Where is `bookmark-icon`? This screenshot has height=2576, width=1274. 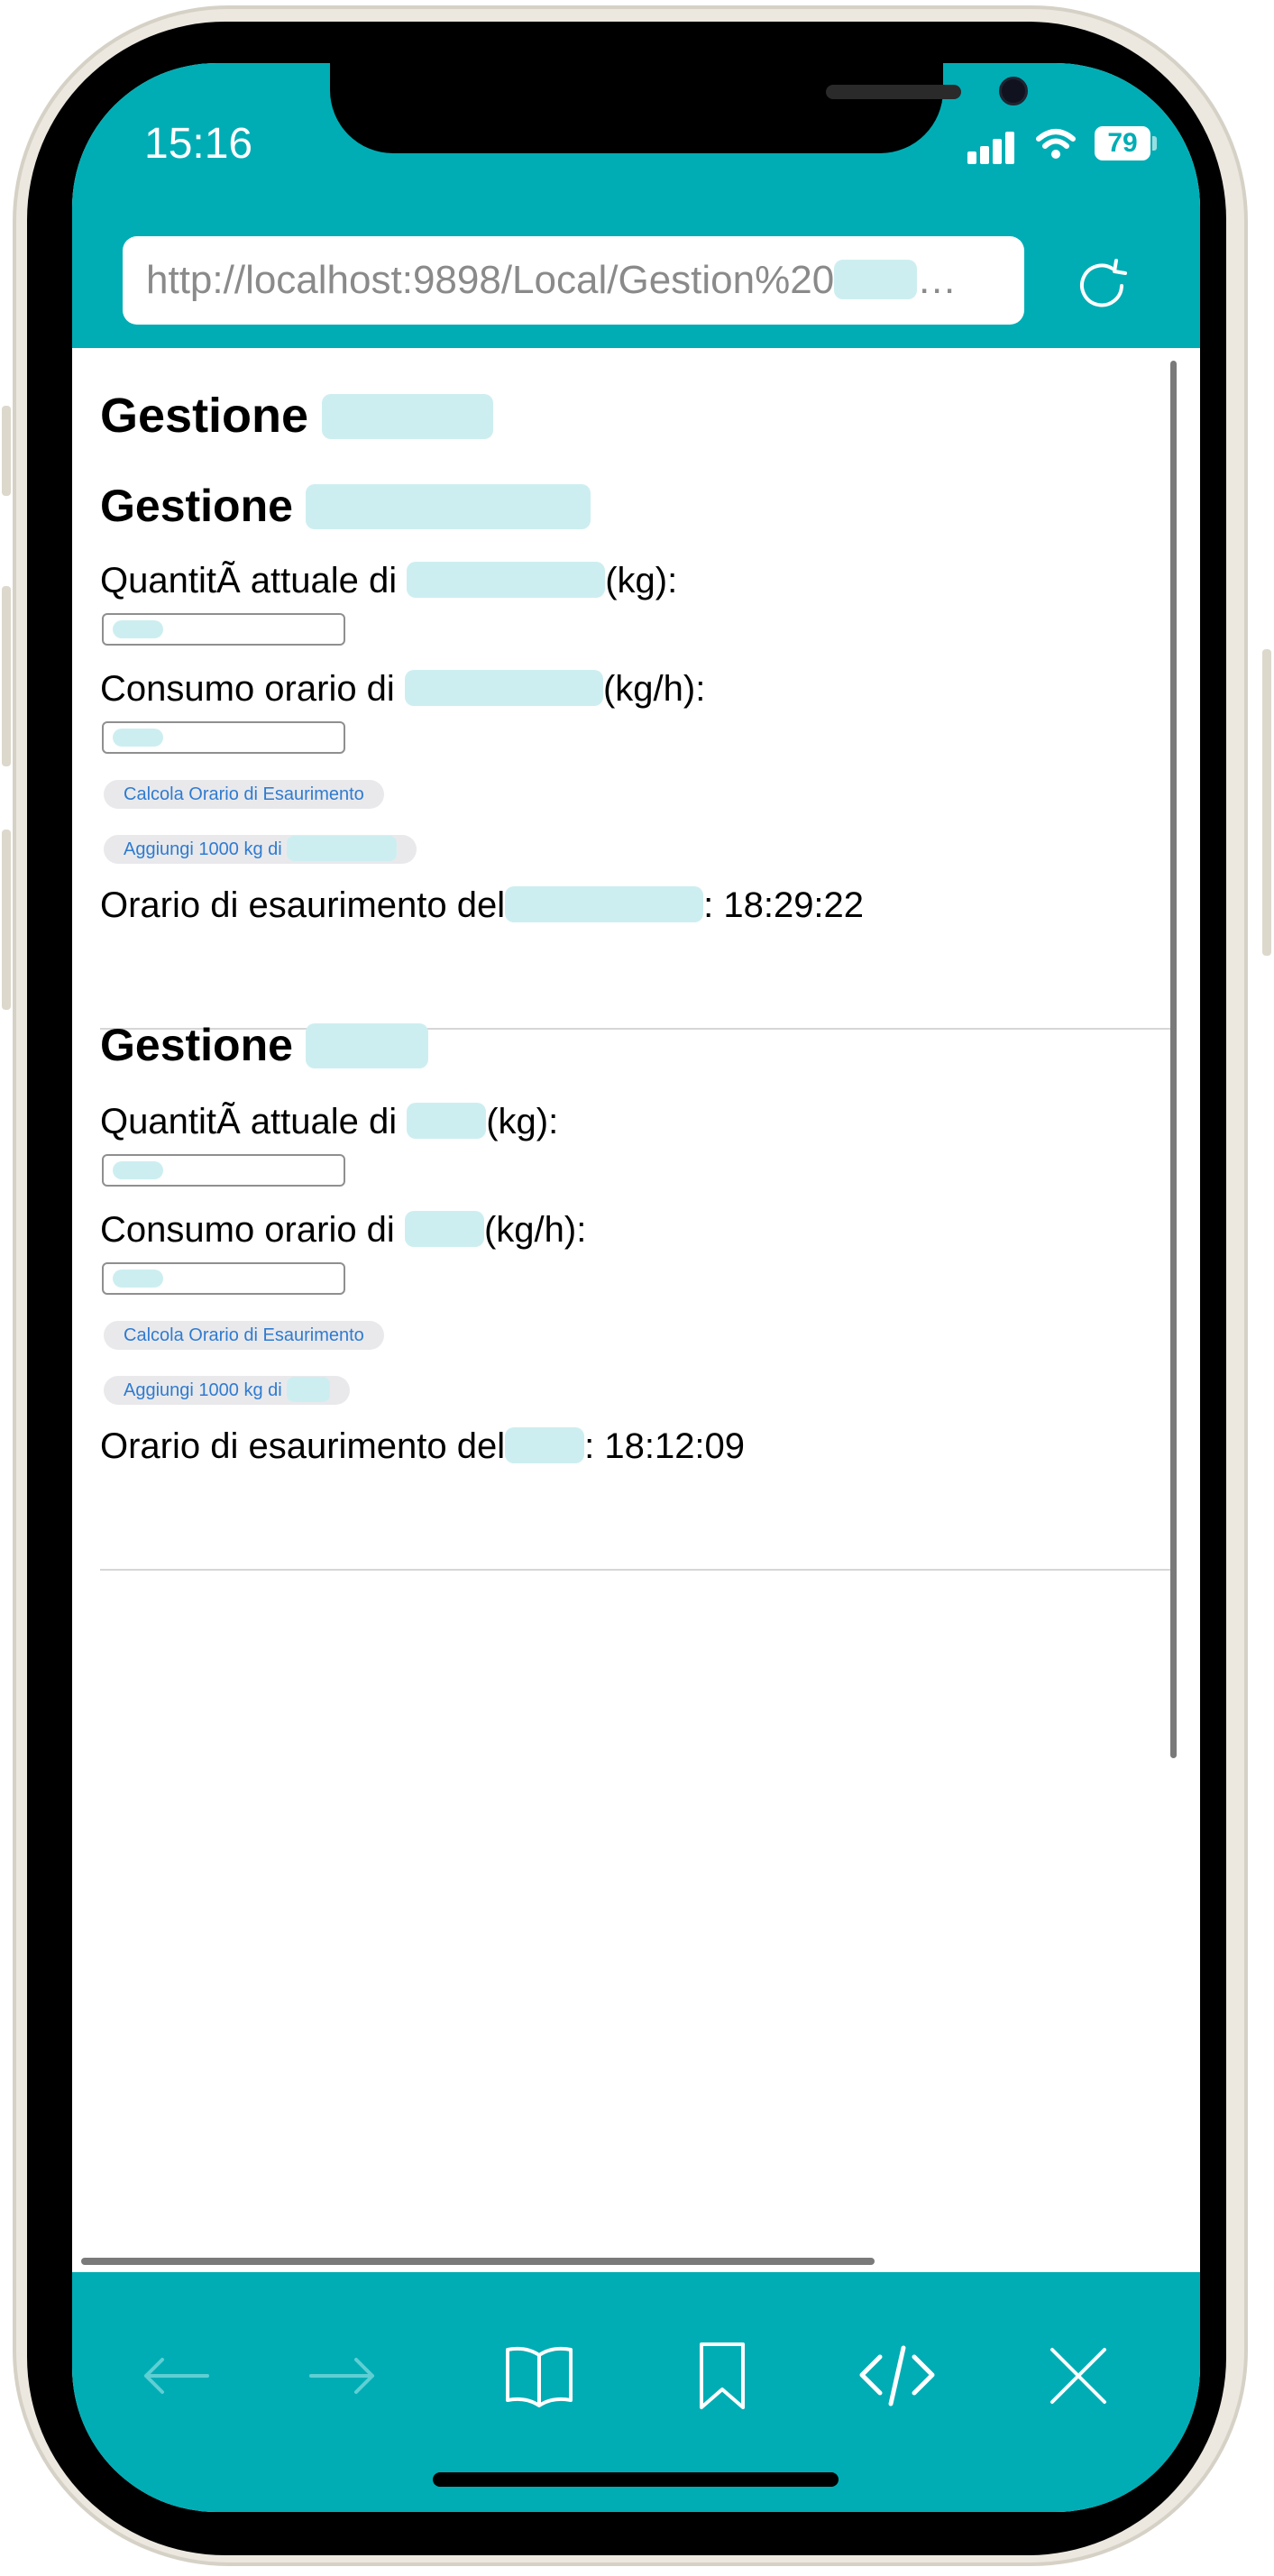 bookmark-icon is located at coordinates (722, 2375).